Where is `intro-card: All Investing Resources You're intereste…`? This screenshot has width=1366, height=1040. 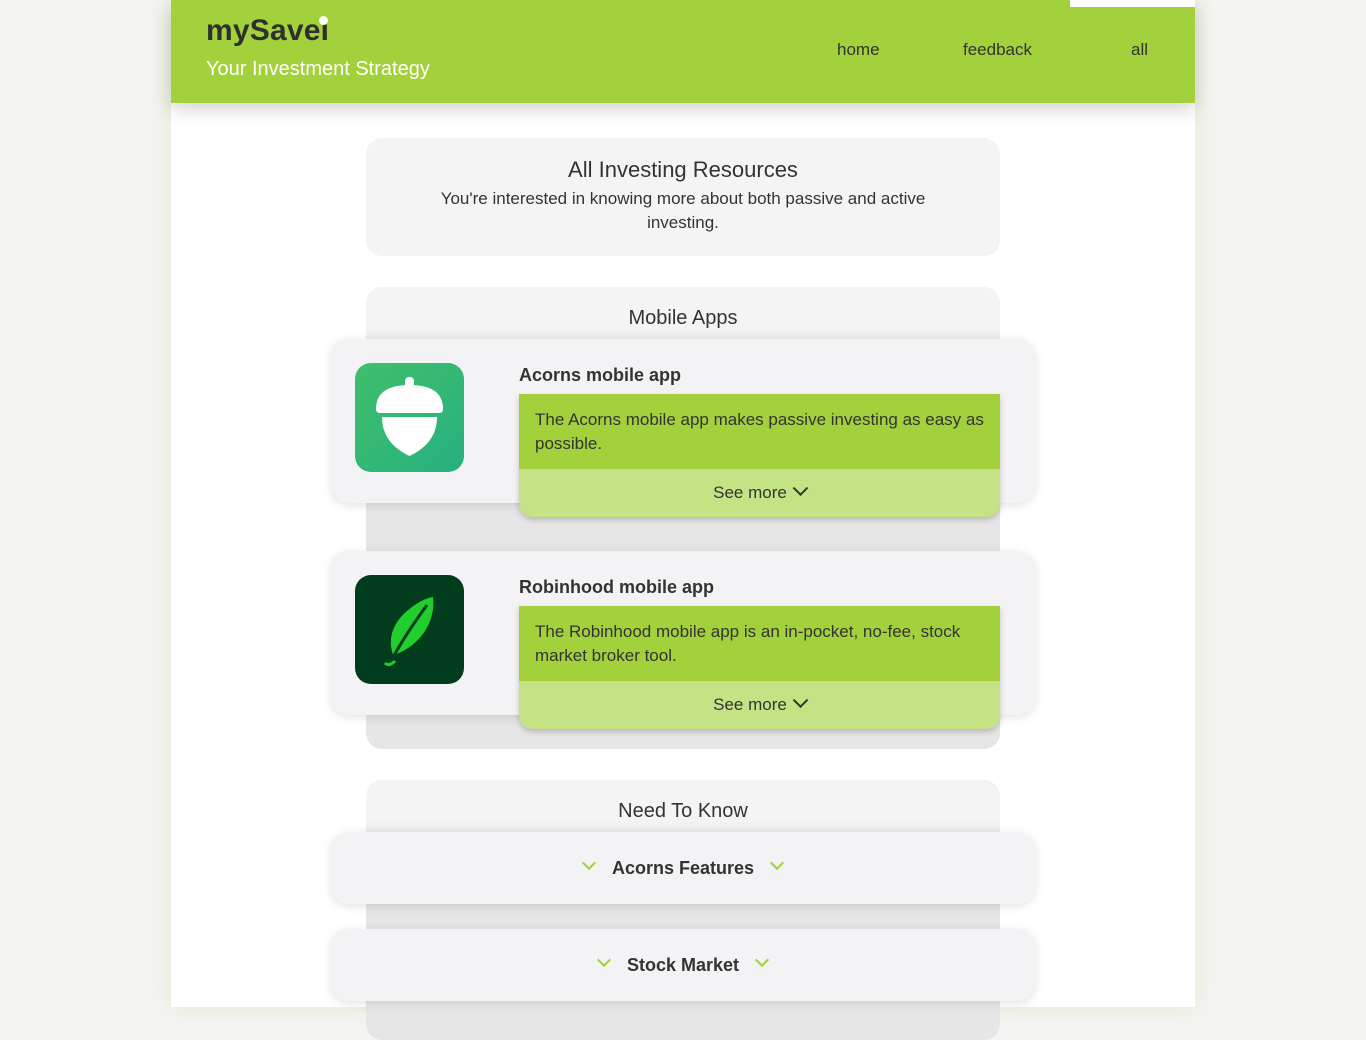 intro-card: All Investing Resources You're intereste… is located at coordinates (683, 197).